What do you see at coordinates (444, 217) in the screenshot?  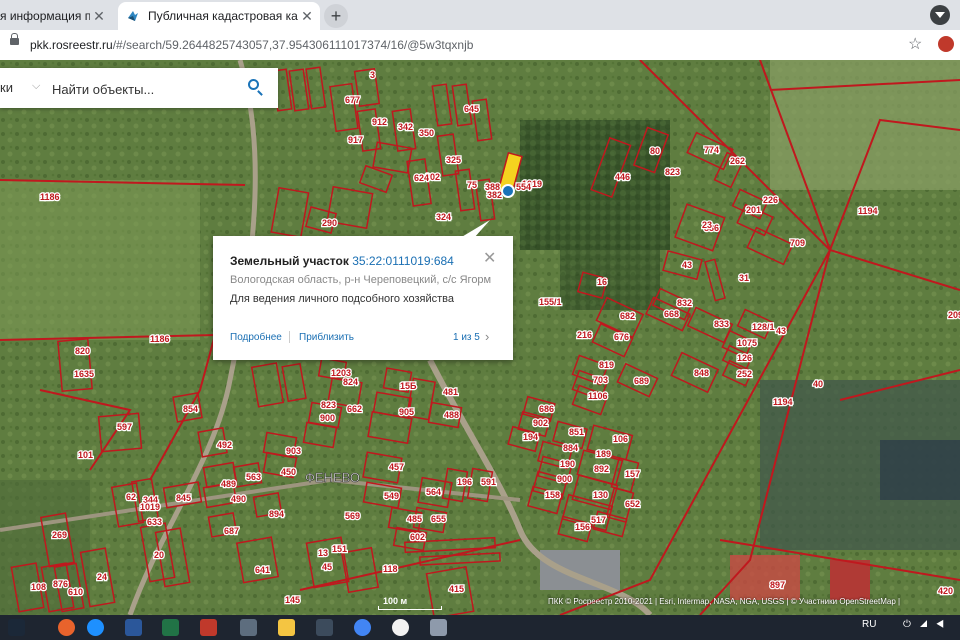 I see `parcel-number-label: 324` at bounding box center [444, 217].